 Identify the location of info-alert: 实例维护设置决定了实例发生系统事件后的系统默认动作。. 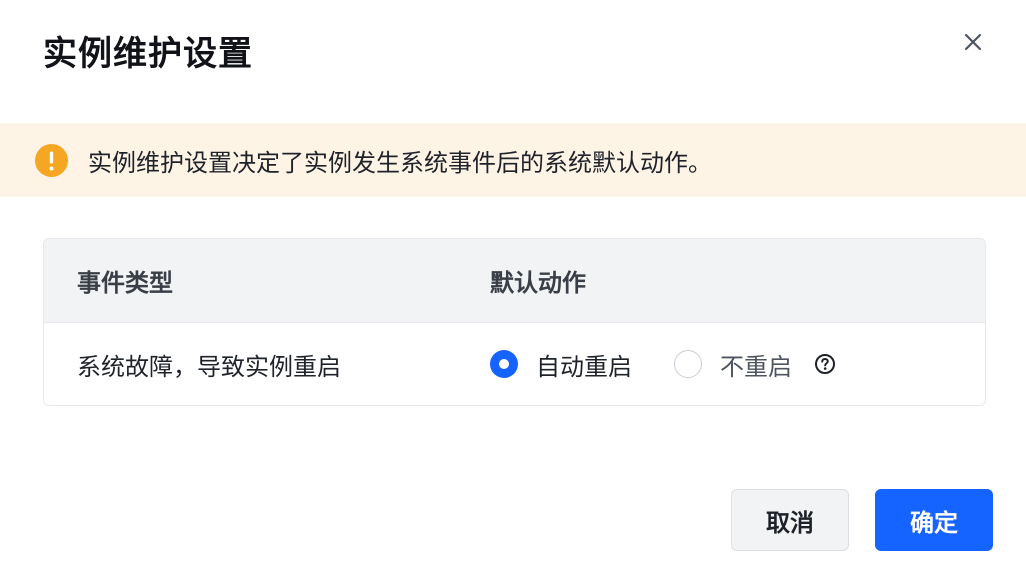
(513, 160).